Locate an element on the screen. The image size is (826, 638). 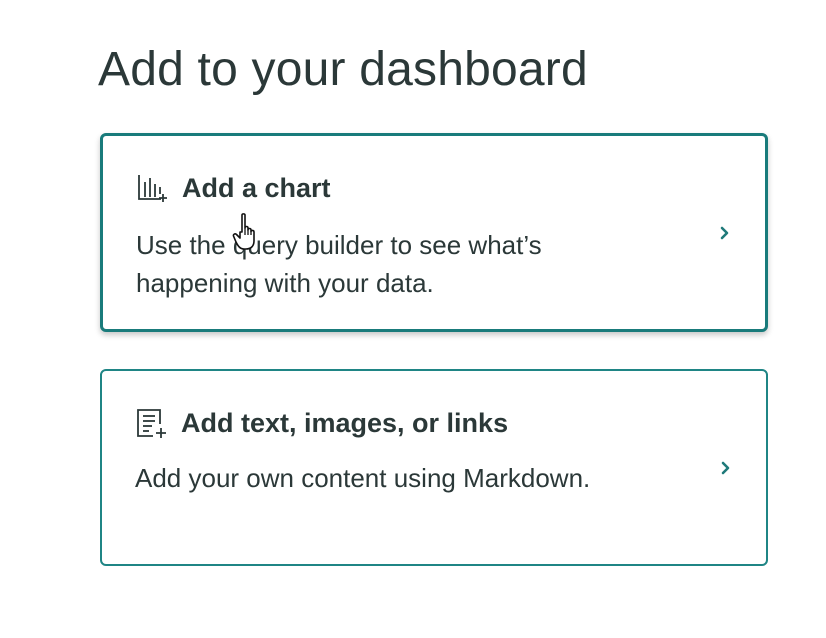
card-title: Add a chart is located at coordinates (256, 188).